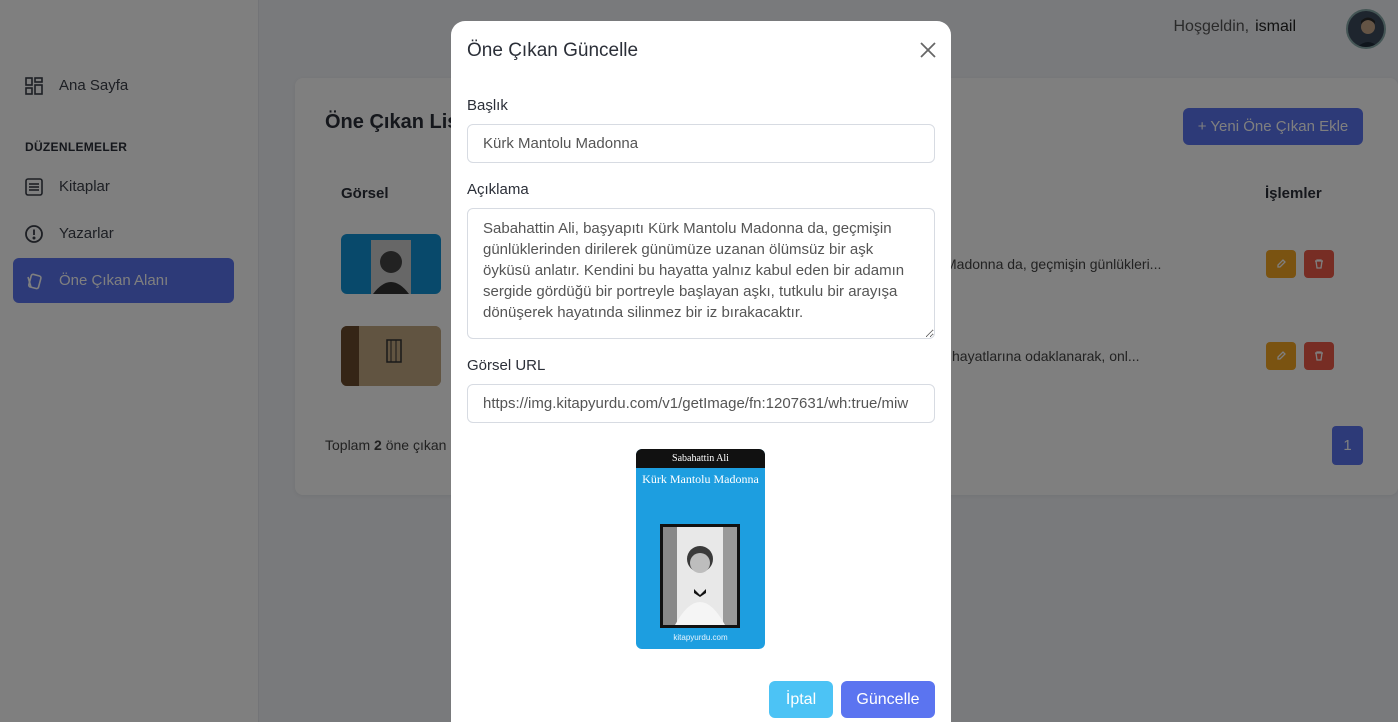 The width and height of the screenshot is (1398, 722). I want to click on preview-title: Kürk Mantolu Madonna, so click(700, 479).